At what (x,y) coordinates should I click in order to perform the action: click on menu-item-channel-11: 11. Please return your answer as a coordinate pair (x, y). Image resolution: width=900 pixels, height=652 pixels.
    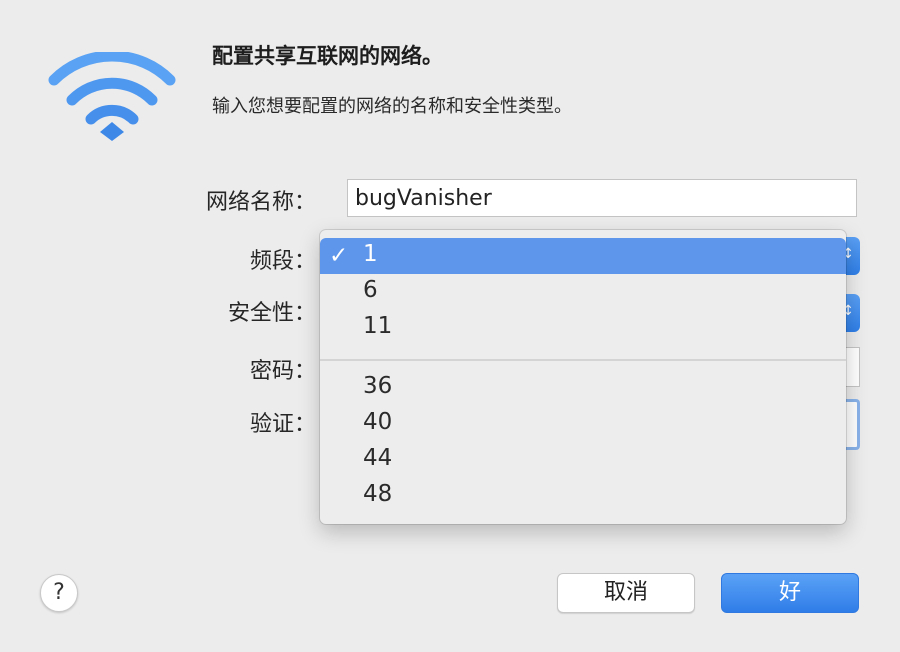
    Looking at the image, I should click on (583, 328).